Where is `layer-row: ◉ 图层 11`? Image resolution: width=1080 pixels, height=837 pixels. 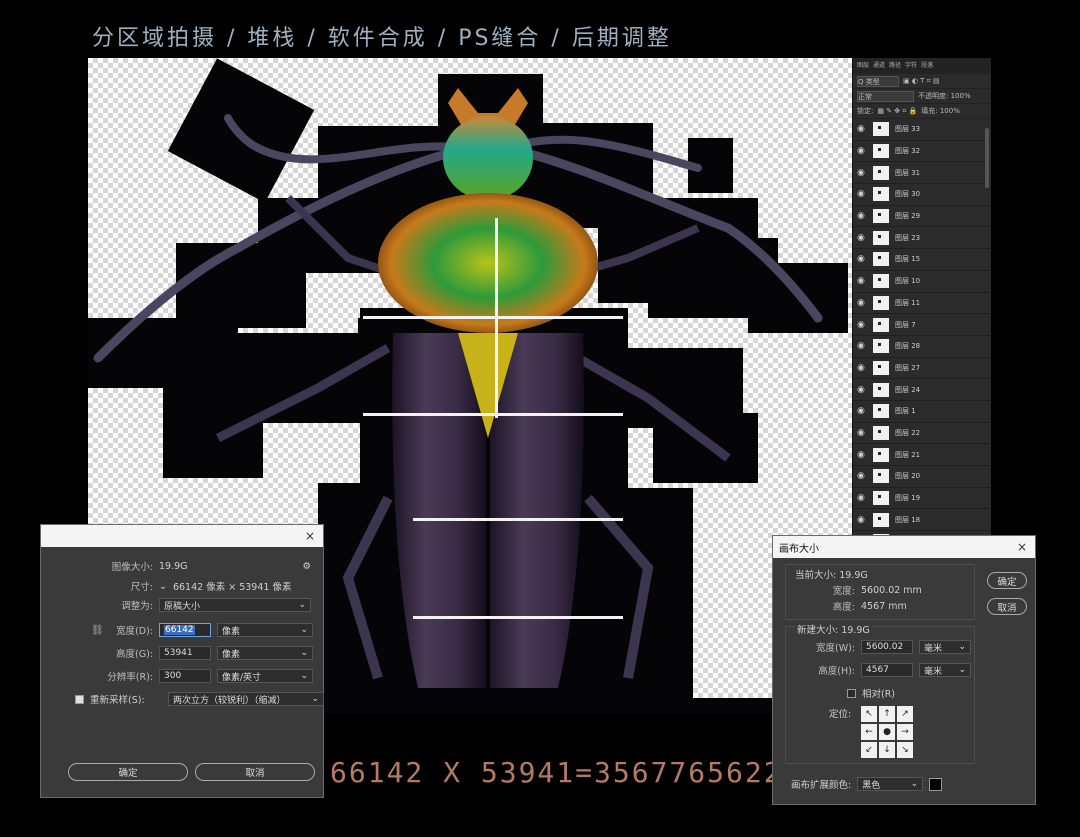 layer-row: ◉ 图层 11 is located at coordinates (922, 304).